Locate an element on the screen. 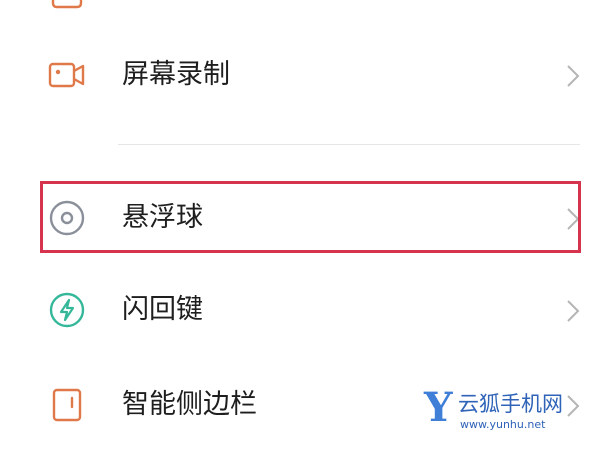 The height and width of the screenshot is (450, 600). floating-ball-icon is located at coordinates (67, 218).